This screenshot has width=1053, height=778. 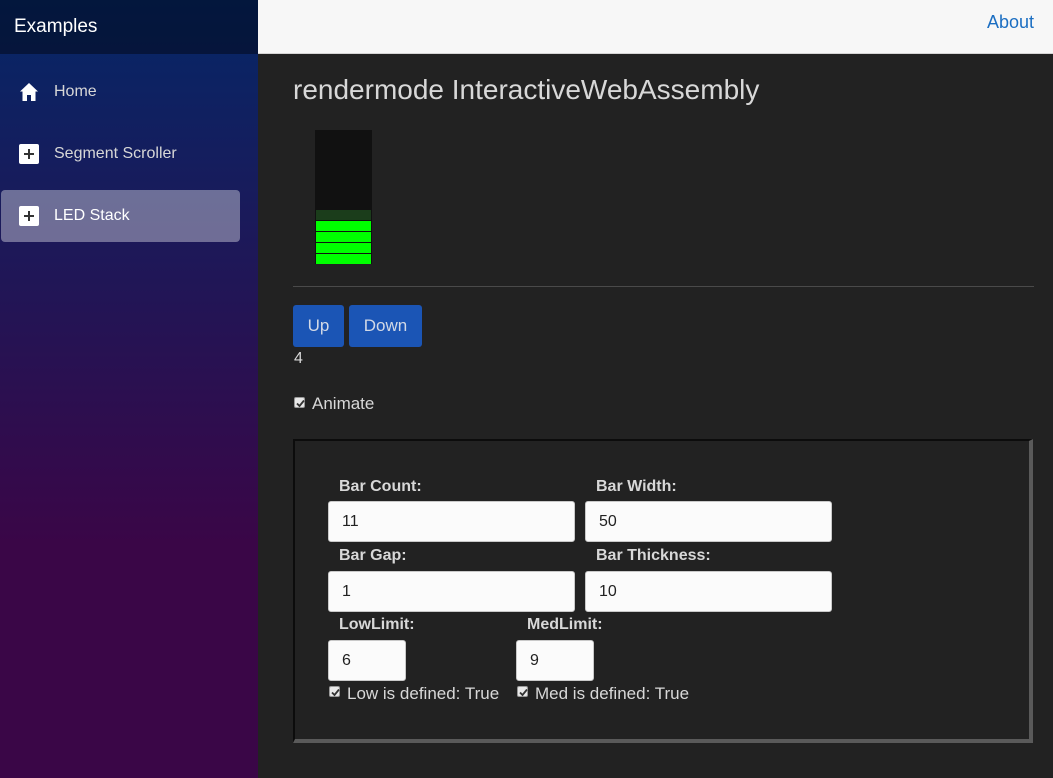 I want to click on sidebar-item-led-stack: LED Stack, so click(x=120, y=216).